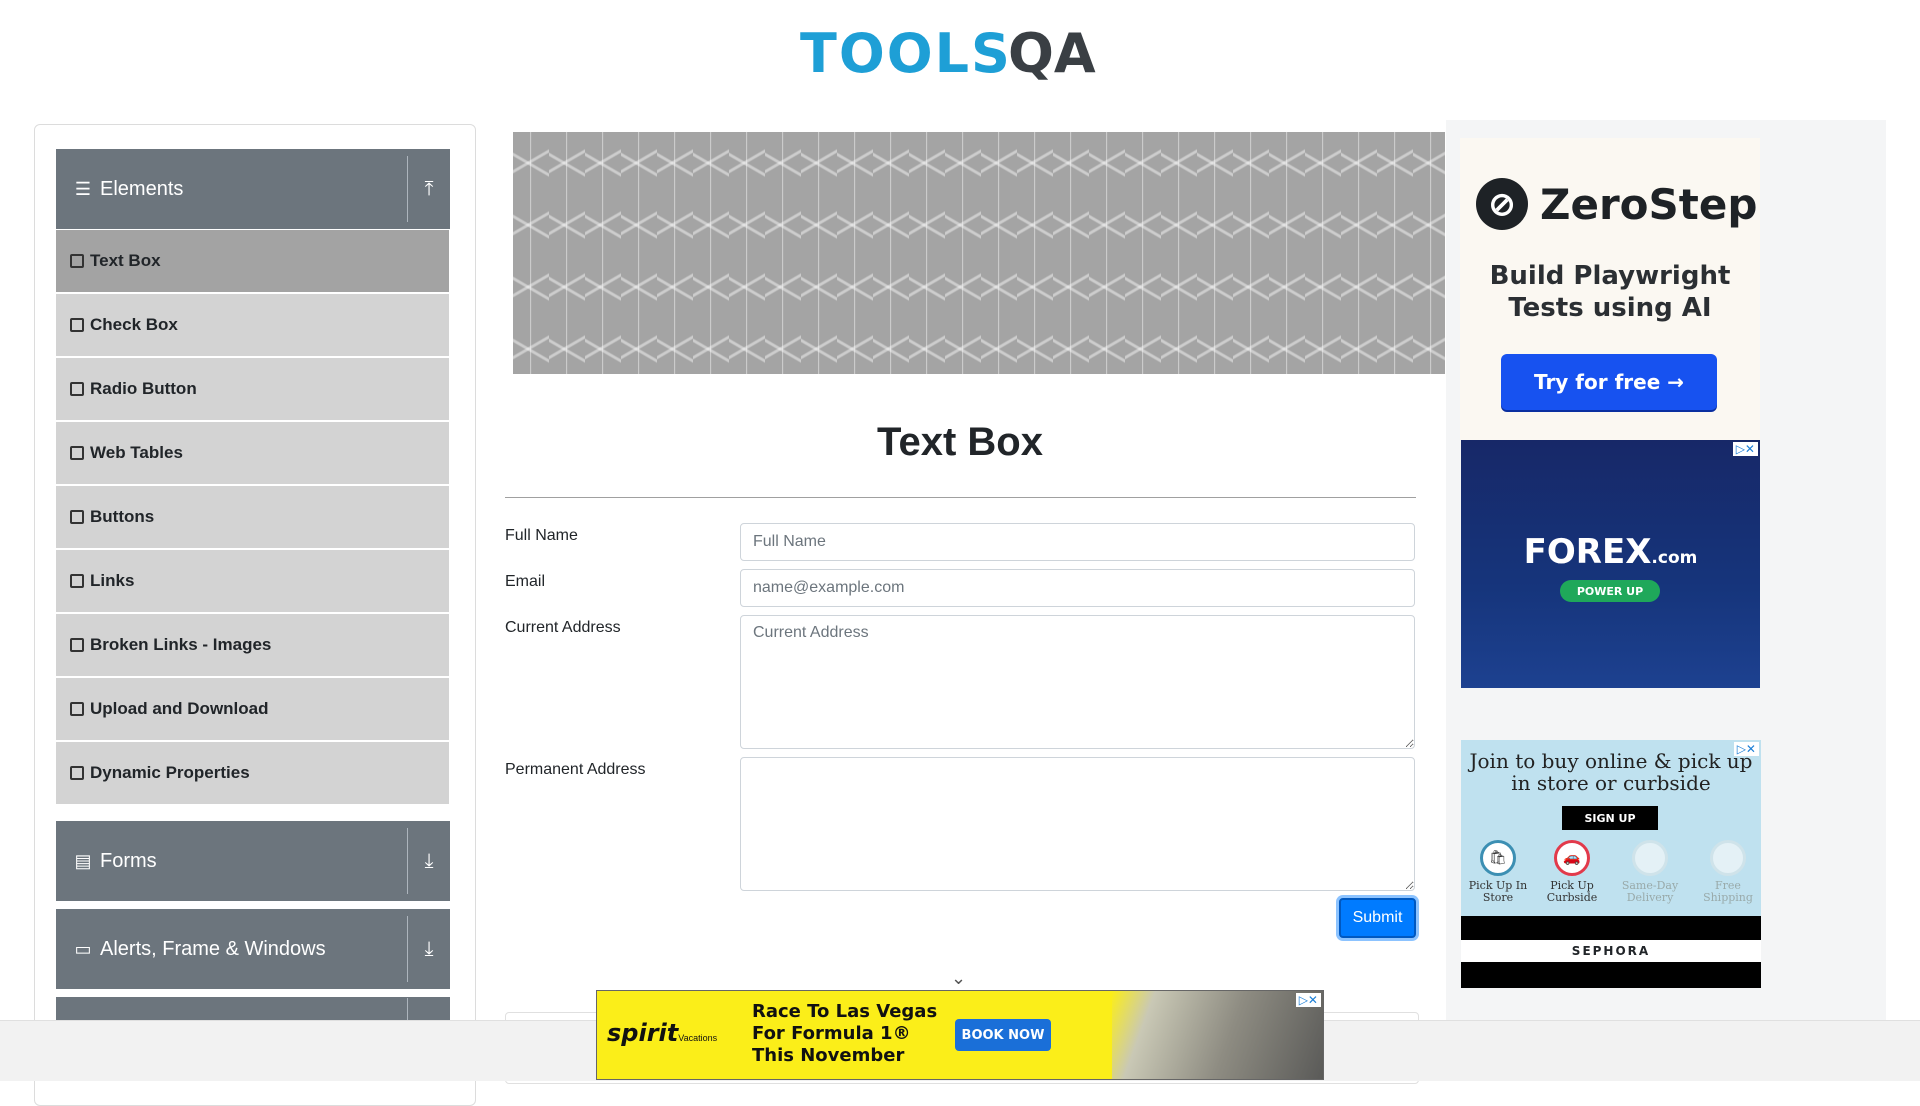 The image size is (1920, 1106). Describe the element at coordinates (845, 1011) in the screenshot. I see `spirit-line-1: Race To Las Vegas` at that location.